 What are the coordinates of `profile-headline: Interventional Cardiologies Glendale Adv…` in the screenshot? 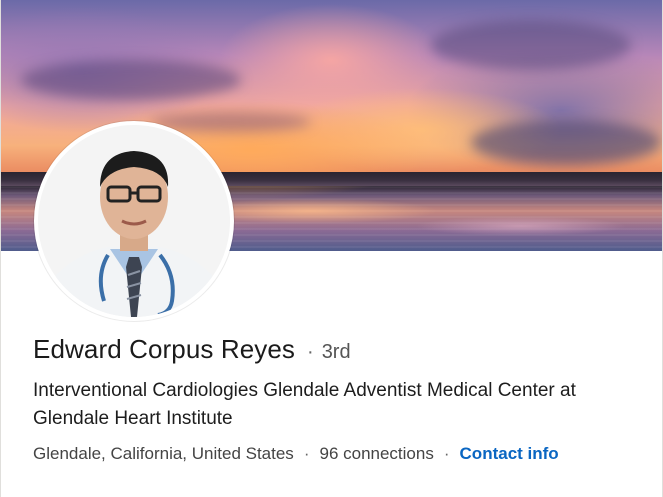 It's located at (304, 404).